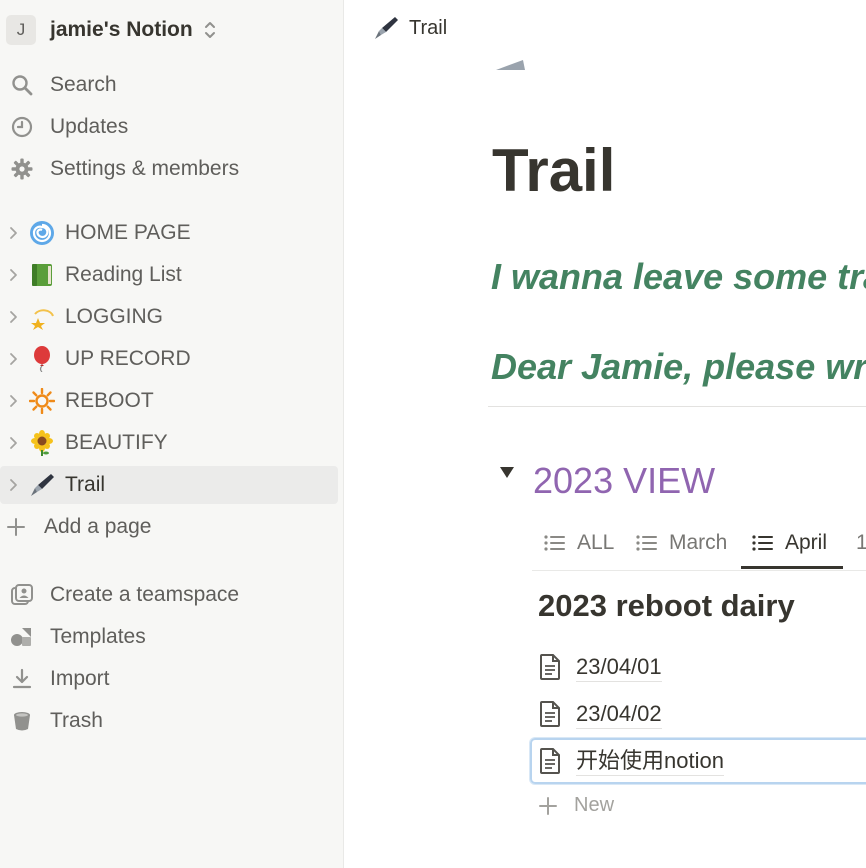  I want to click on templates-icon, so click(22, 637).